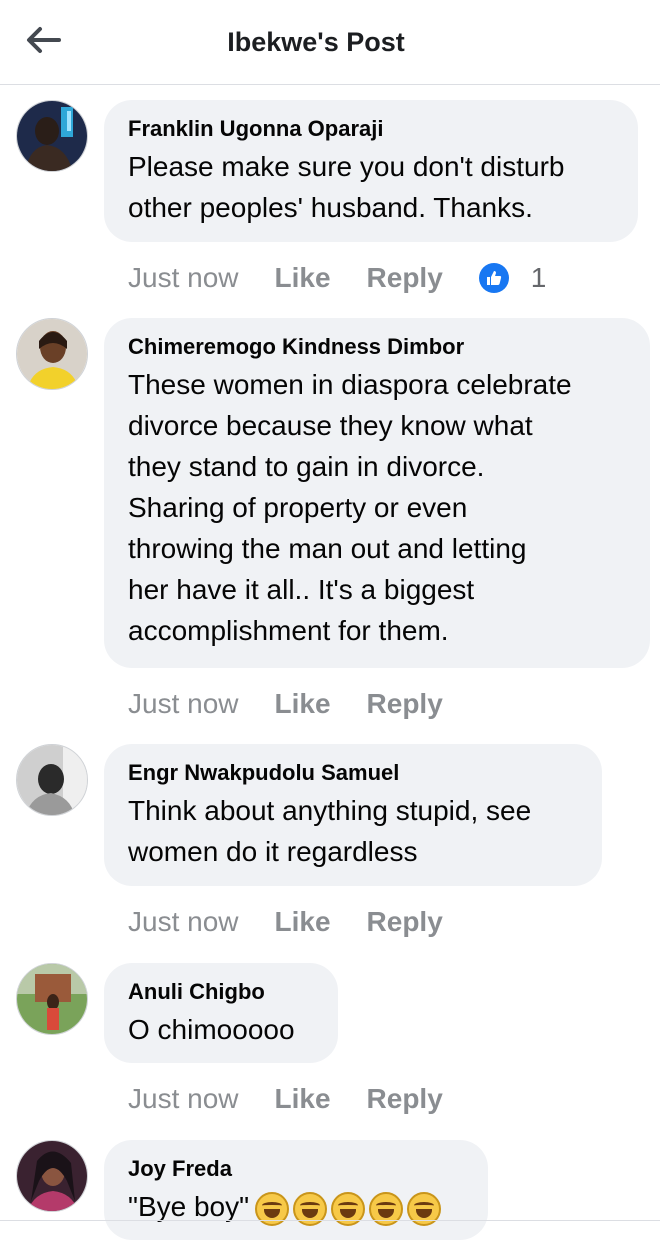  I want to click on comment-text: O chimooooo, so click(211, 1029).